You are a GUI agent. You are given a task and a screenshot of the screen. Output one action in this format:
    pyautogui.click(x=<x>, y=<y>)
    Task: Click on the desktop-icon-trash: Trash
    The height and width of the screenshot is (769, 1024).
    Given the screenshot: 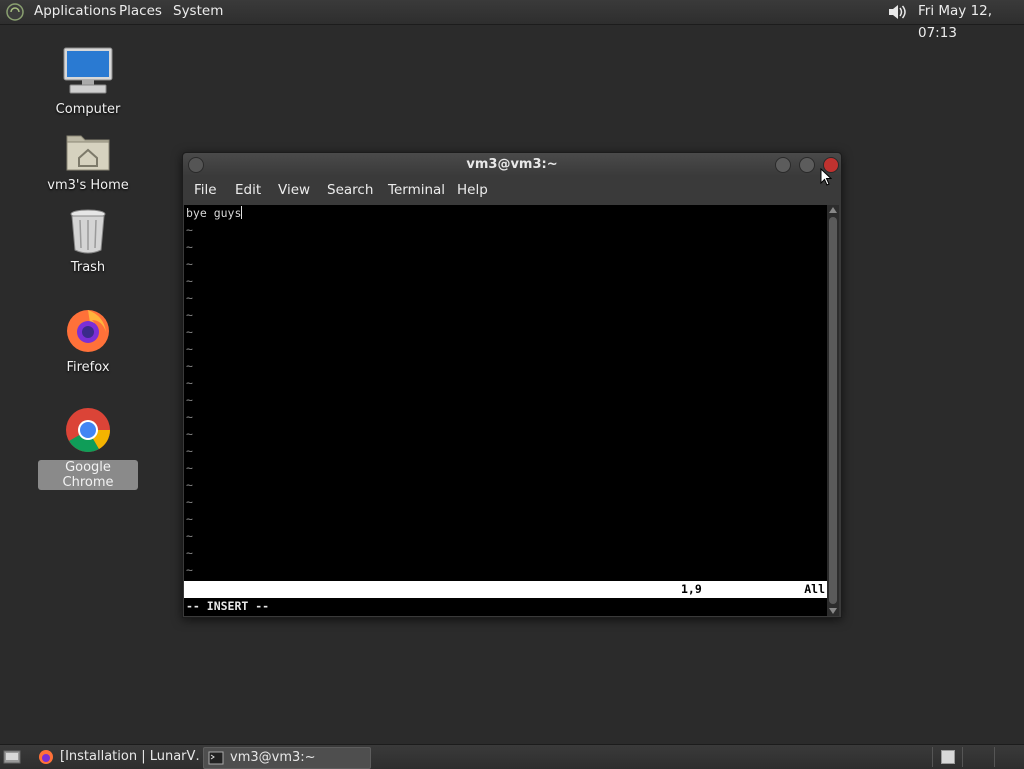 What is the action you would take?
    pyautogui.click(x=88, y=241)
    